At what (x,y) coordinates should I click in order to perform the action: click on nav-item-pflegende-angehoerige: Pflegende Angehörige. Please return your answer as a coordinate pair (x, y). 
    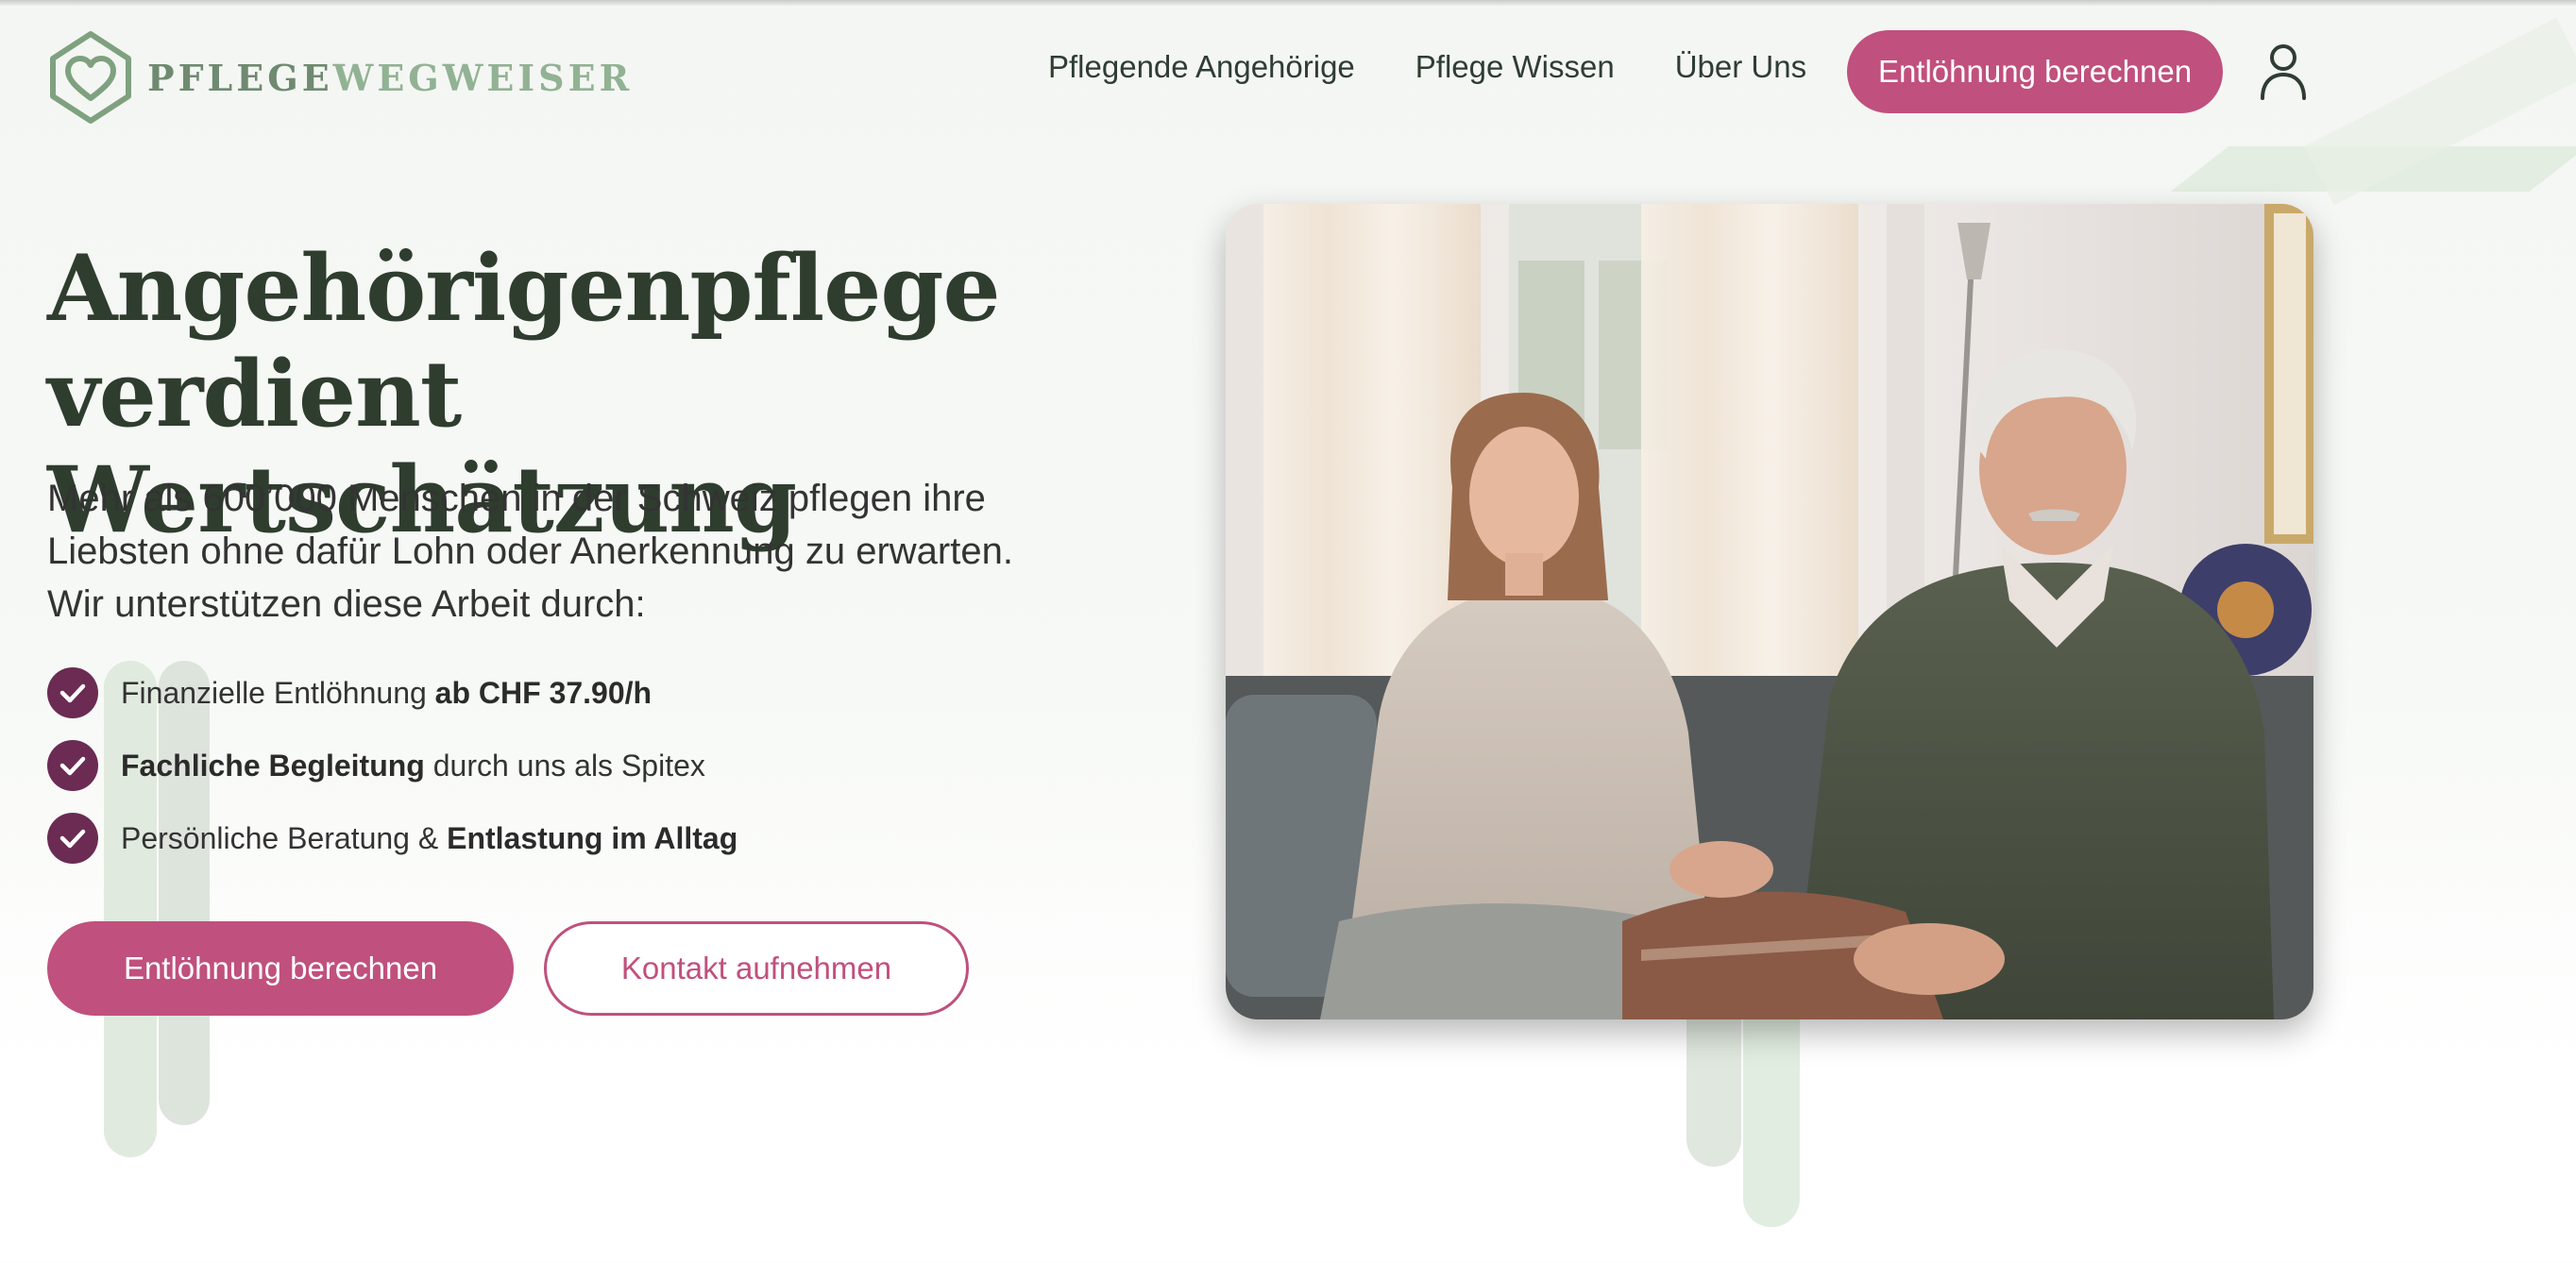
    Looking at the image, I should click on (1201, 67).